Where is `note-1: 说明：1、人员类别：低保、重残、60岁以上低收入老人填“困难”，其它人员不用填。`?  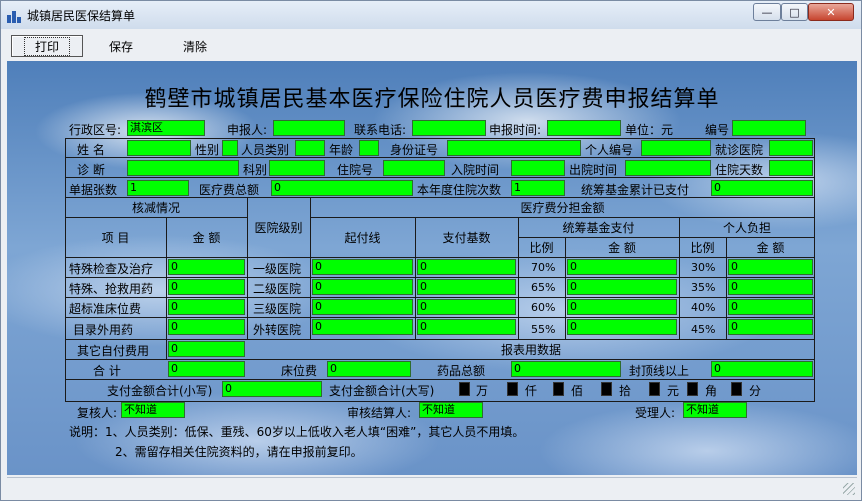
note-1: 说明：1、人员类别：低保、重残、60岁以上低收入老人填“困难”，其它人员不用填。 is located at coordinates (297, 432).